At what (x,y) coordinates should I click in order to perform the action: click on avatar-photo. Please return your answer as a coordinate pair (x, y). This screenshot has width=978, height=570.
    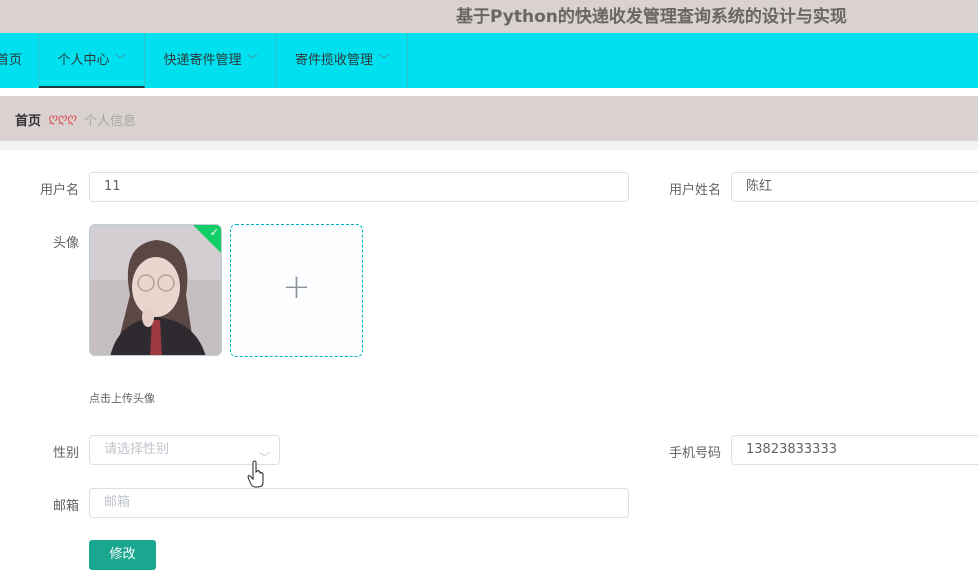
    Looking at the image, I should click on (155, 290).